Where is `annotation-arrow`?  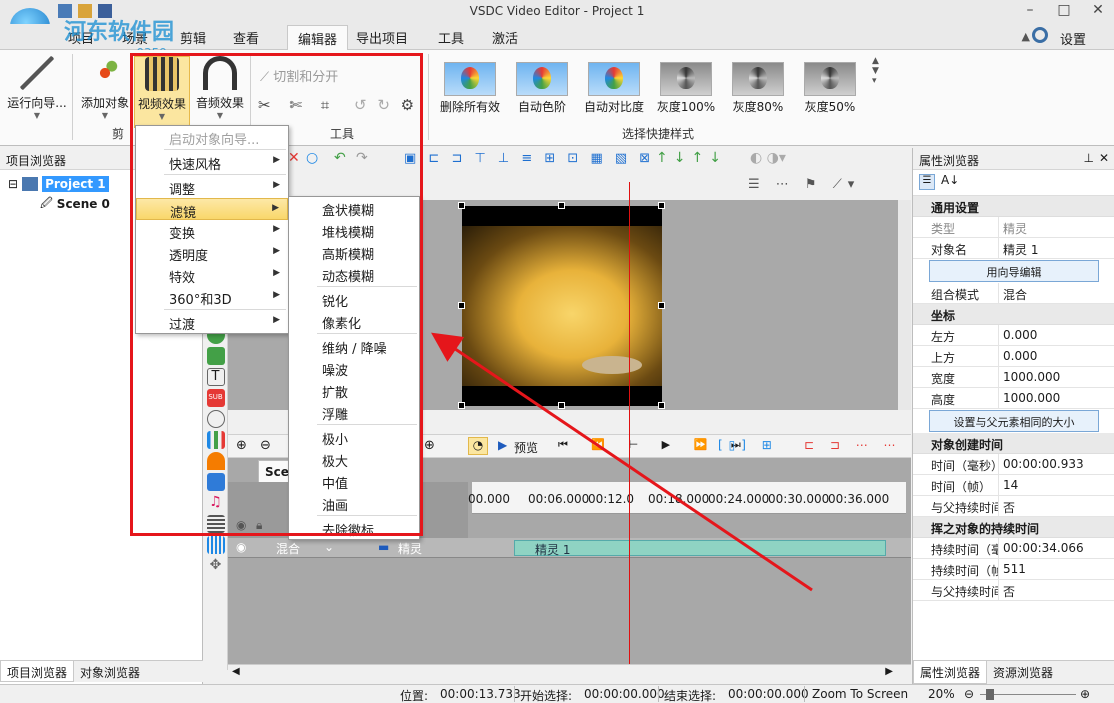 annotation-arrow is located at coordinates (622, 462).